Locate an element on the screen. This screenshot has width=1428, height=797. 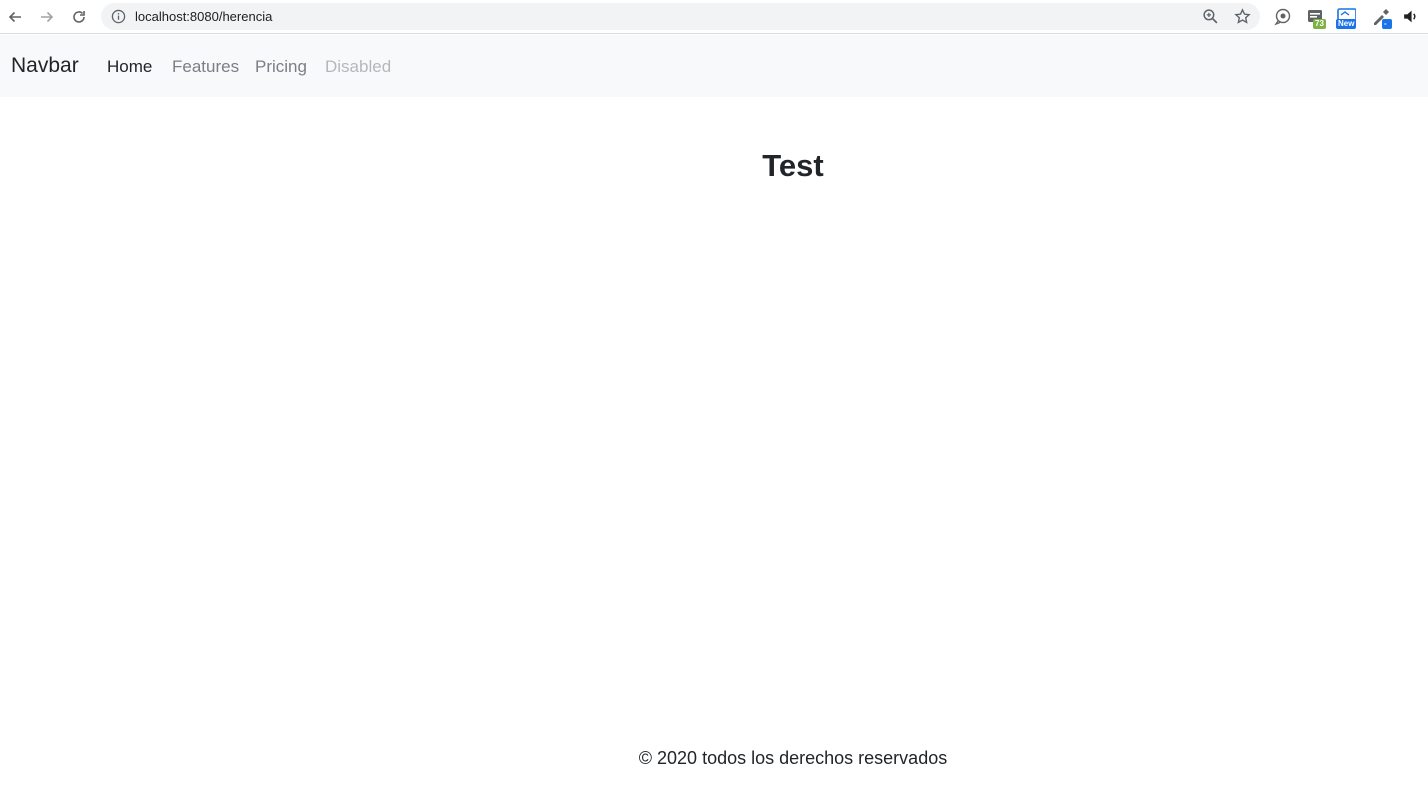
nav-link-pricing: Pricing is located at coordinates (281, 67).